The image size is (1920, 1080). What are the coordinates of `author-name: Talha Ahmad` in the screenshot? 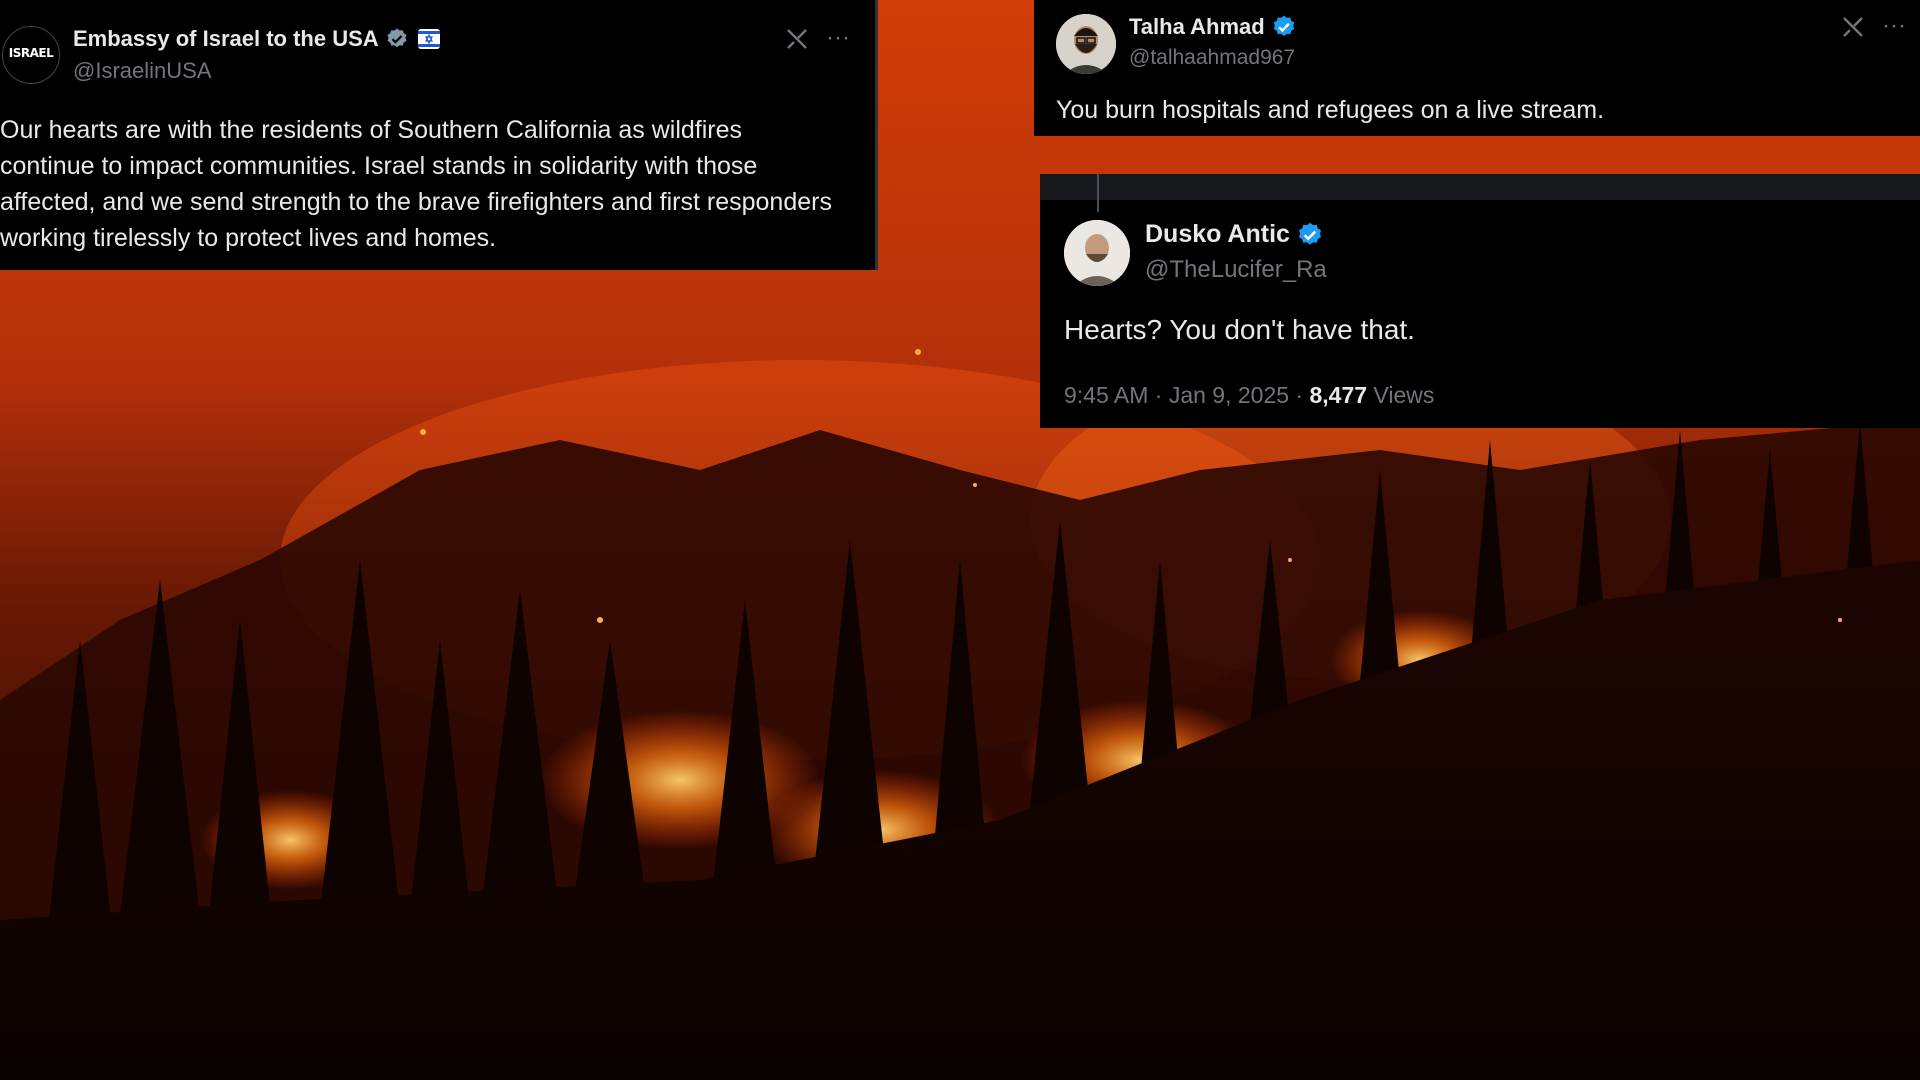 It's located at (1197, 27).